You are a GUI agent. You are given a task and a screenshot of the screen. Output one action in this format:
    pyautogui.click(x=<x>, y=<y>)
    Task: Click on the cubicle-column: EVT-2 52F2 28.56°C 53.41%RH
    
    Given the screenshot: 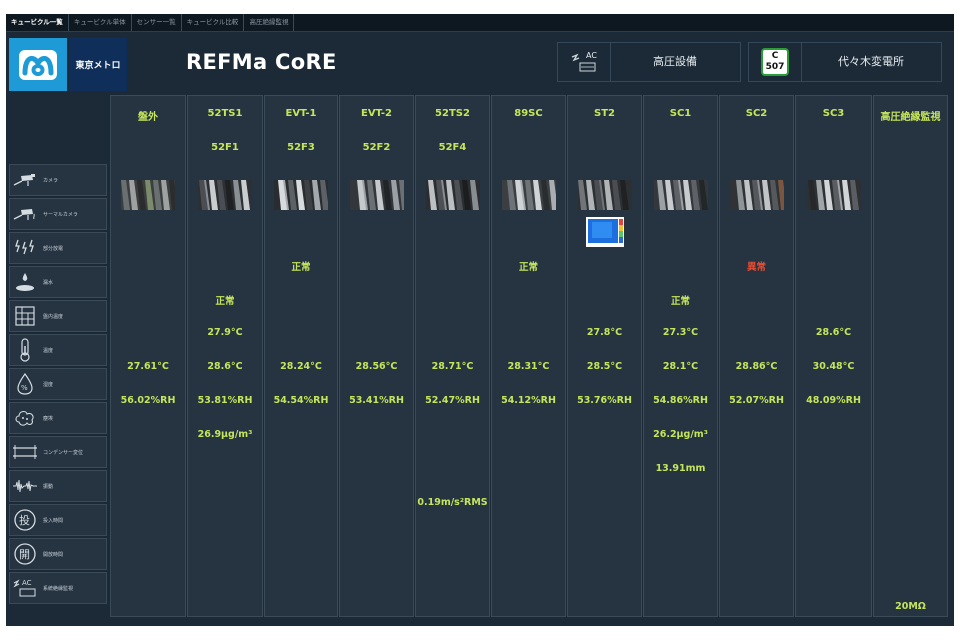 What is the action you would take?
    pyautogui.click(x=376, y=356)
    